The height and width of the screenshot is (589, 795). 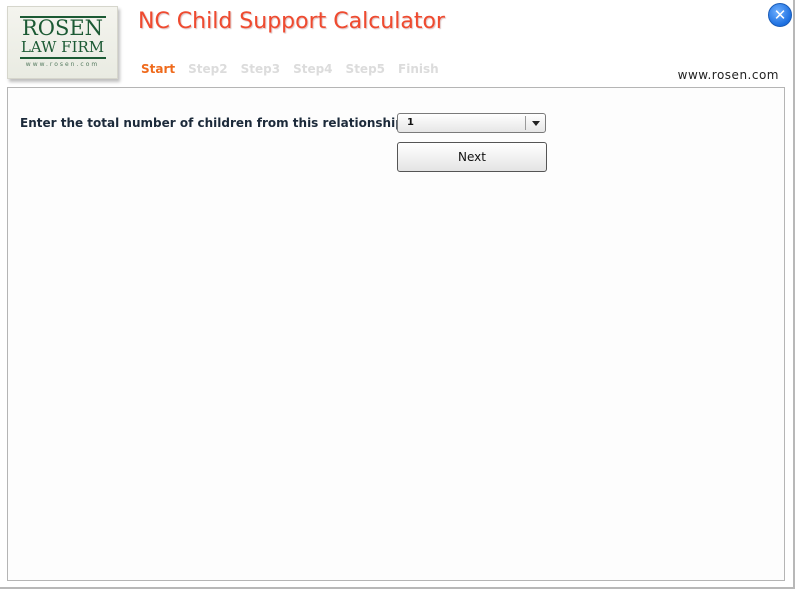 I want to click on select-divider, so click(x=525, y=123).